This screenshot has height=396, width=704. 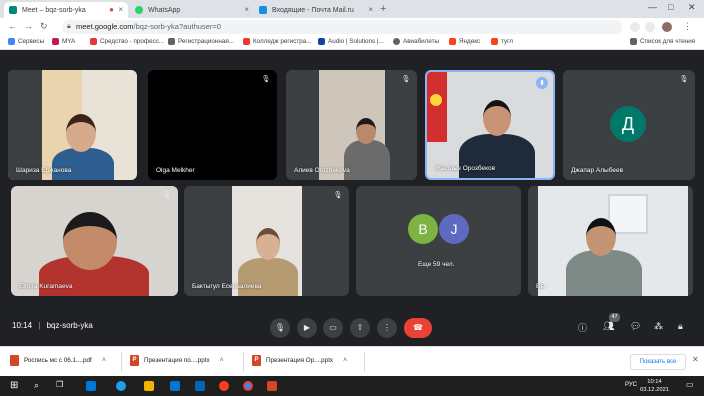 I want to click on participant-face, so click(x=90, y=241).